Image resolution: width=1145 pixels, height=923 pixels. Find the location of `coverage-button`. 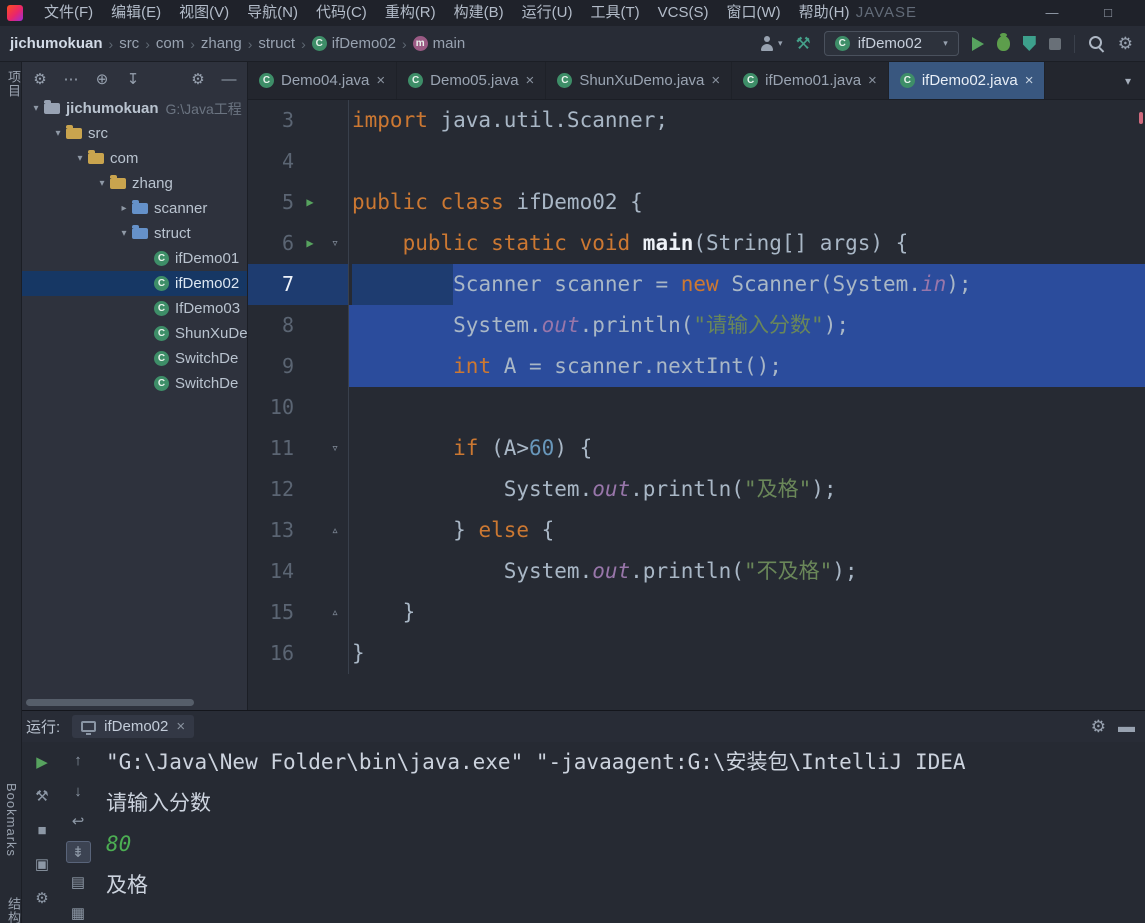

coverage-button is located at coordinates (1029, 43).